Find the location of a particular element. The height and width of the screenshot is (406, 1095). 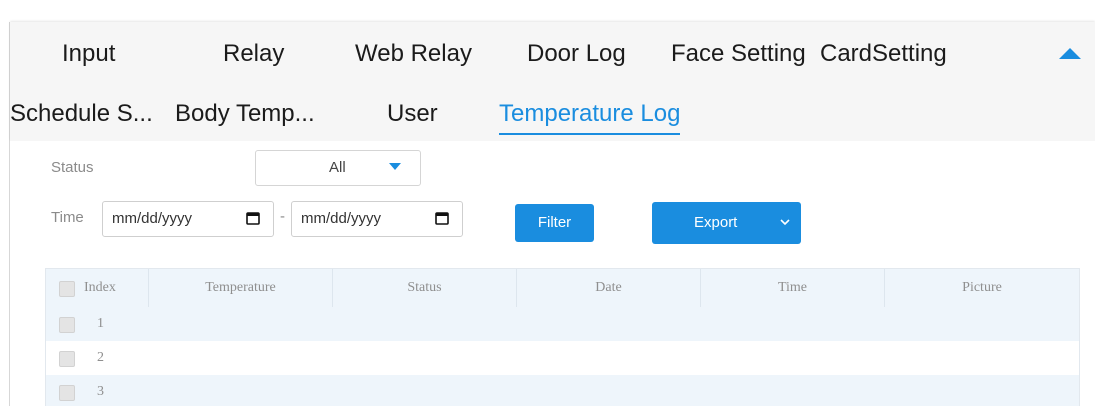

select-all-checkbox is located at coordinates (67, 289).